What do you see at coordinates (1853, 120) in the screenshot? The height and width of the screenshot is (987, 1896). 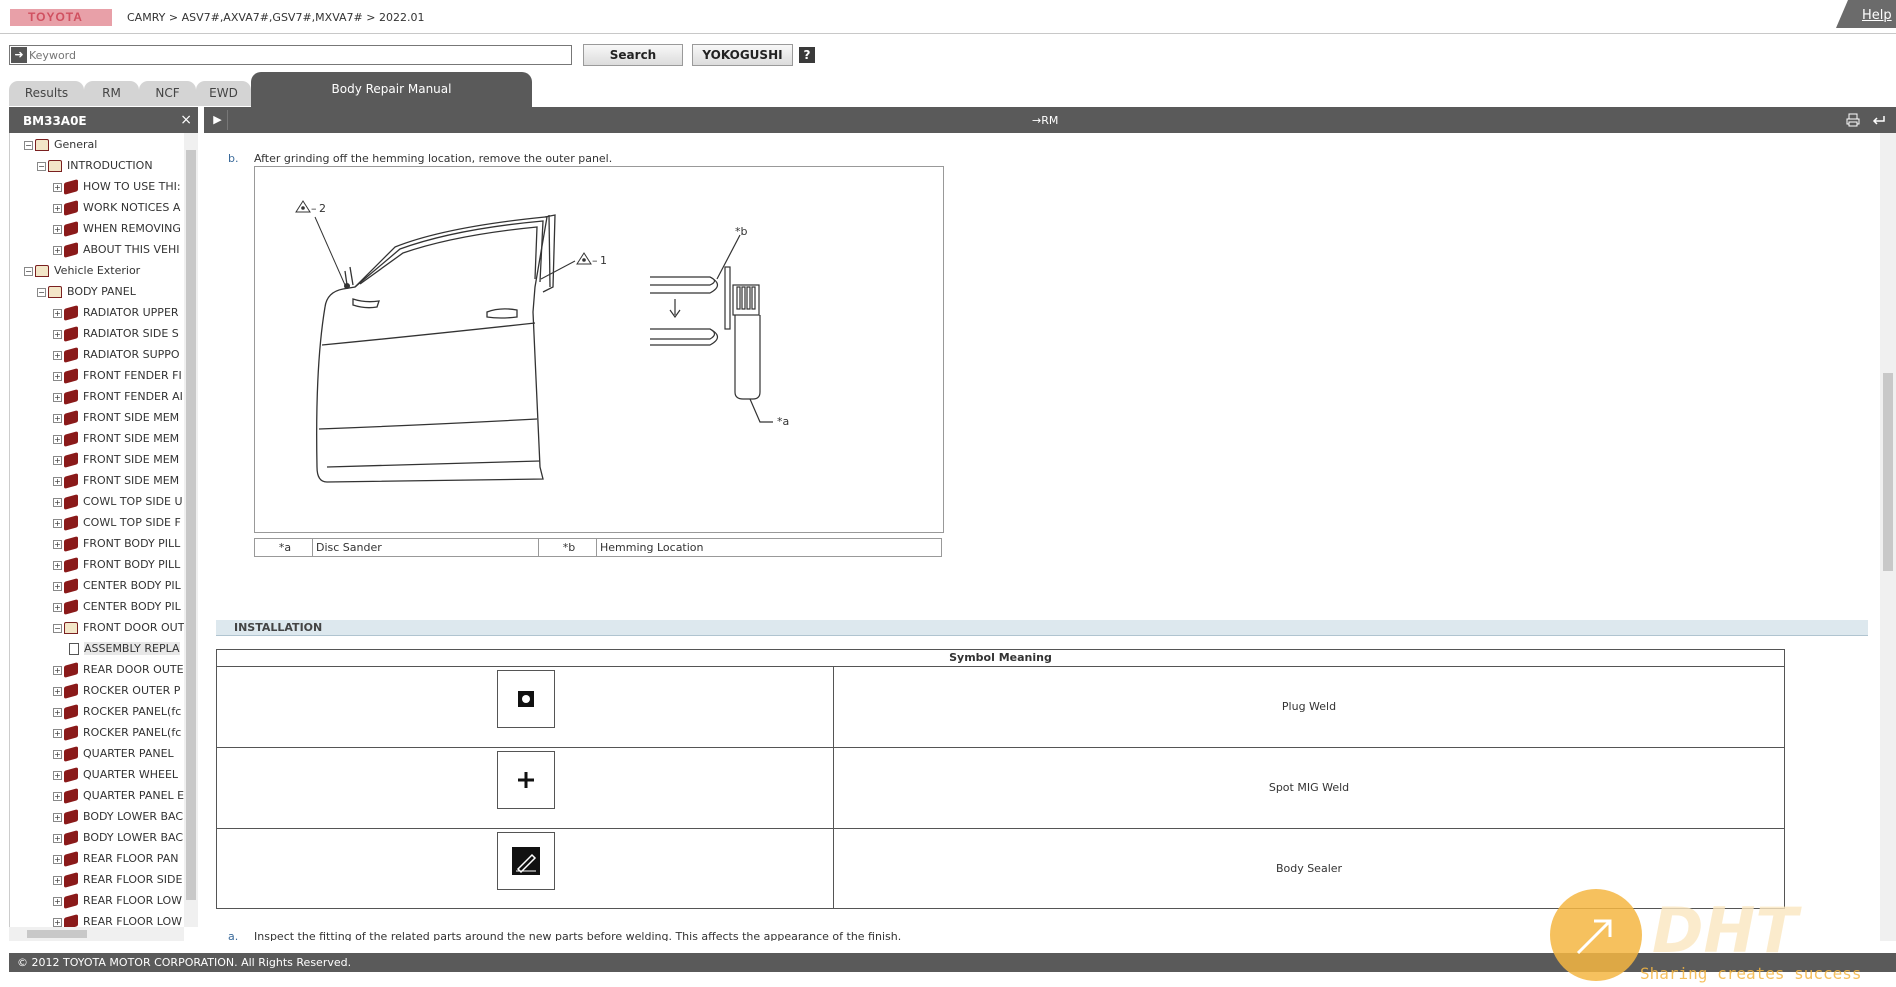 I see `print-icon` at bounding box center [1853, 120].